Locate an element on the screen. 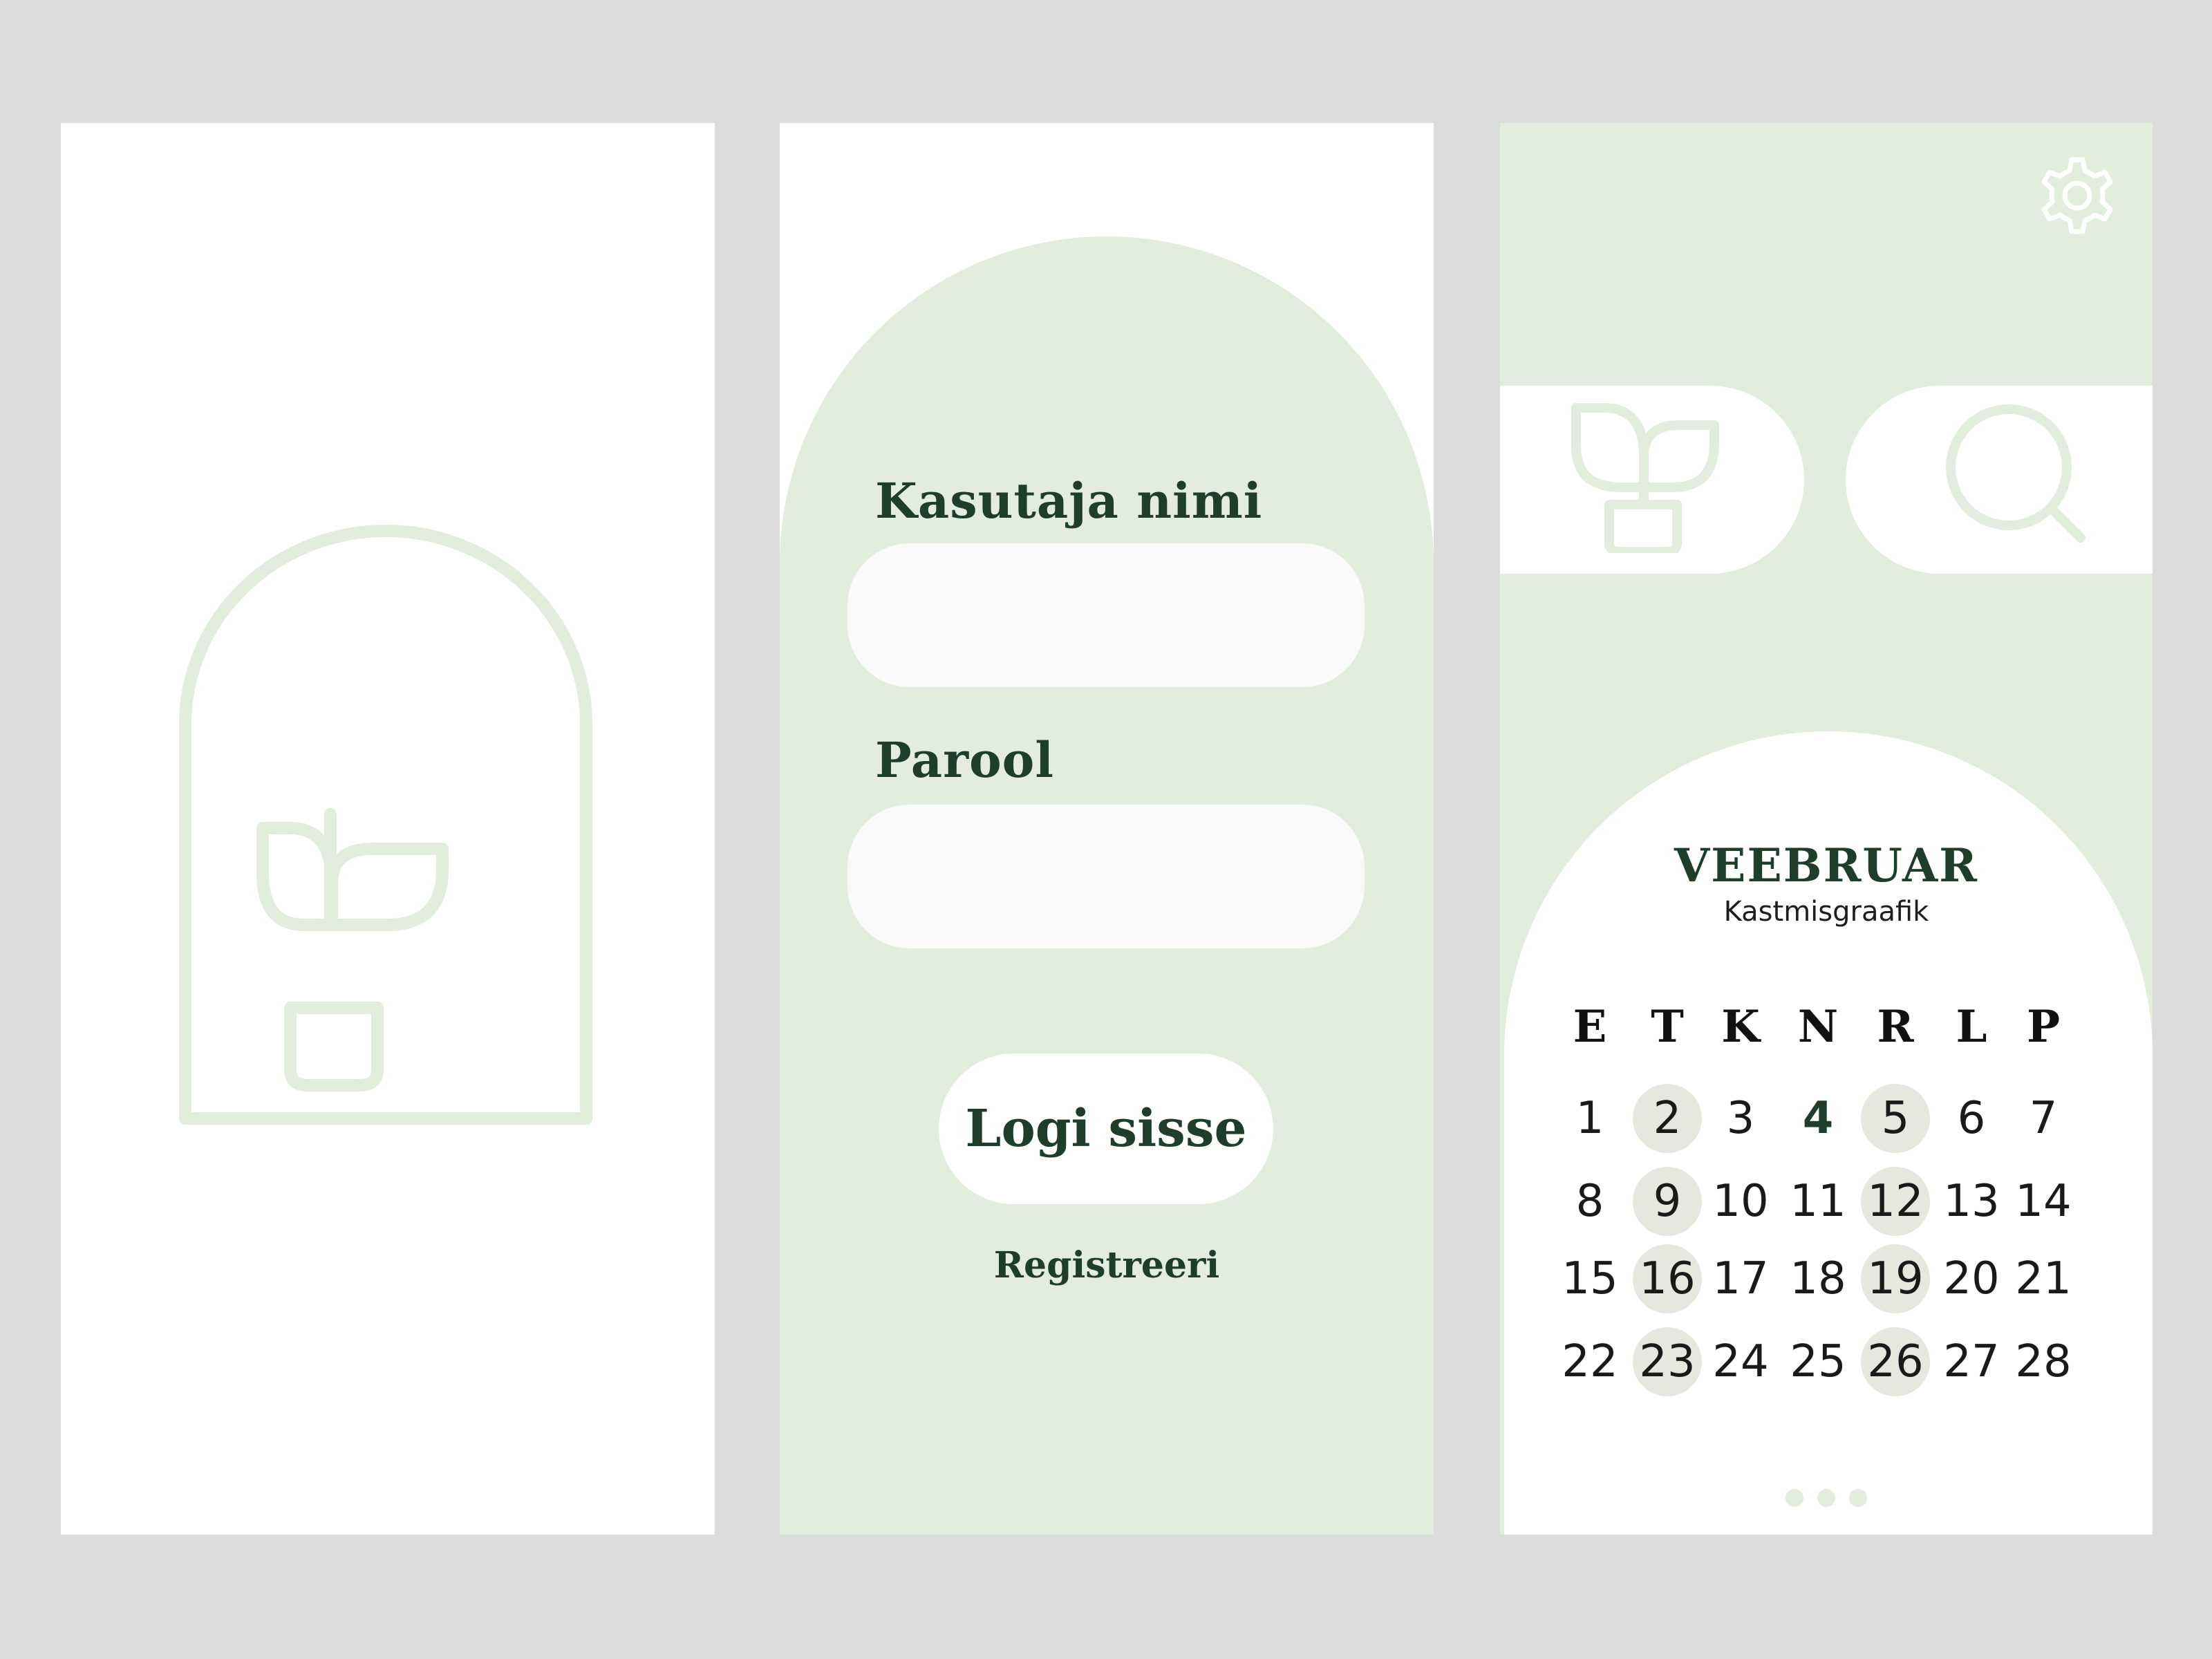 The image size is (2212, 1659). password-field is located at coordinates (1106, 876).